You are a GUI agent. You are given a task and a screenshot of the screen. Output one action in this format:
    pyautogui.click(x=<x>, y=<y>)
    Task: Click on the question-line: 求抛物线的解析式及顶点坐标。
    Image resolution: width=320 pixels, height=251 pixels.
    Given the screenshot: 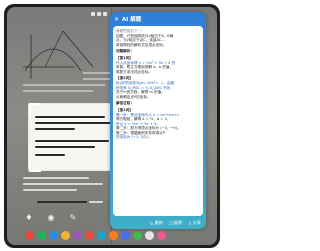 What is the action you would take?
    pyautogui.click(x=141, y=44)
    